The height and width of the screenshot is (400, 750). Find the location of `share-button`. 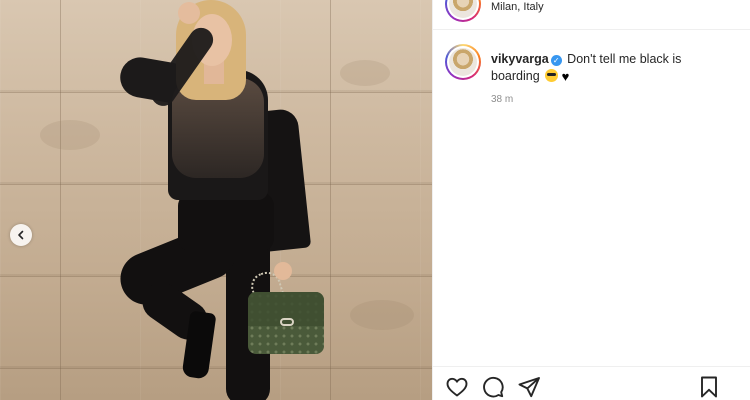

share-button is located at coordinates (530, 387).